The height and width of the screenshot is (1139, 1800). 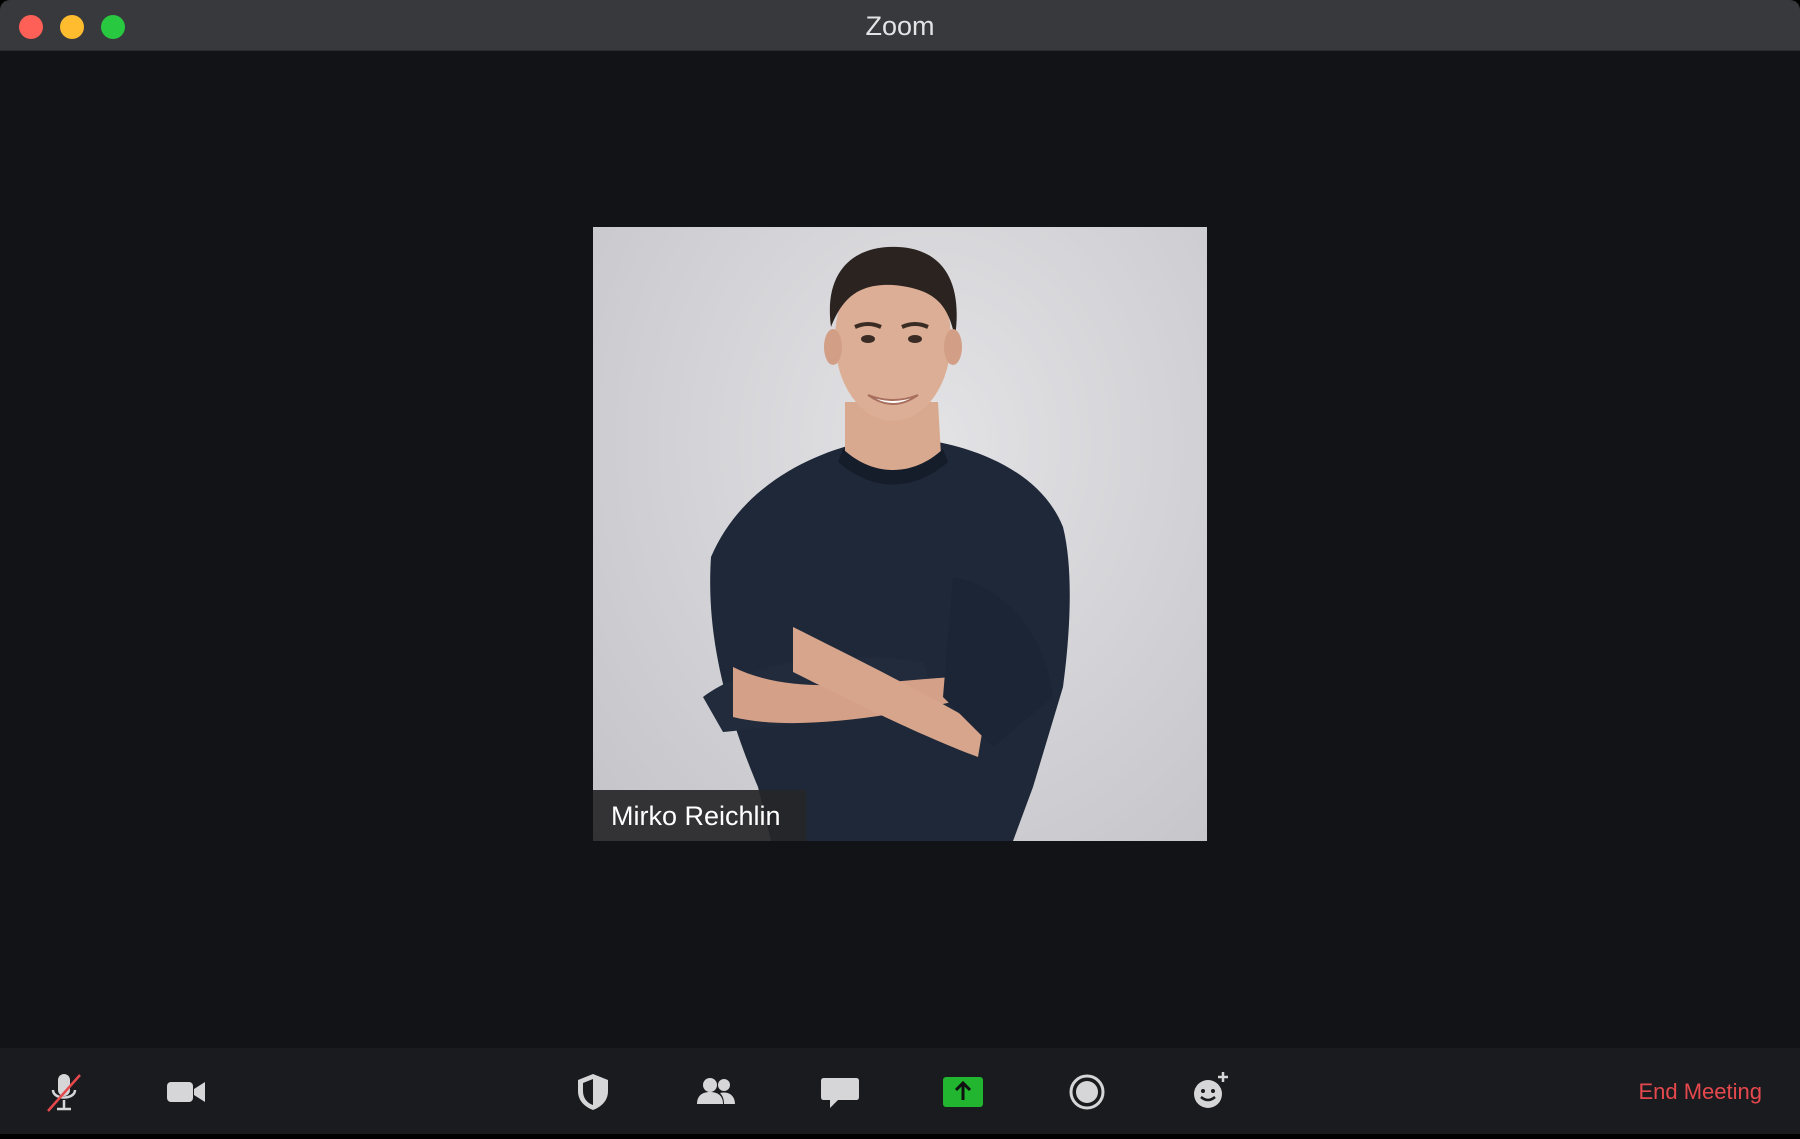 What do you see at coordinates (900, 1091) in the screenshot?
I see `meeting-toolbar: End Meeting` at bounding box center [900, 1091].